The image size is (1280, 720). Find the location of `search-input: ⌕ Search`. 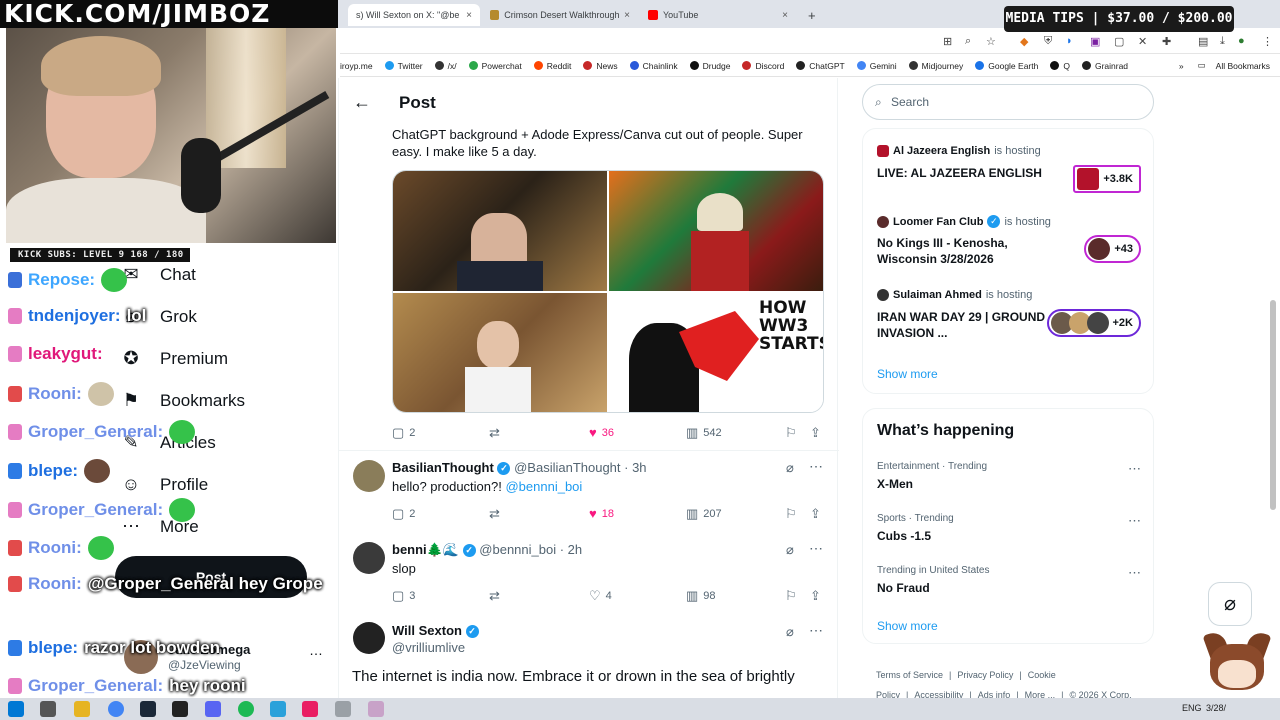

search-input: ⌕ Search is located at coordinates (1008, 102).